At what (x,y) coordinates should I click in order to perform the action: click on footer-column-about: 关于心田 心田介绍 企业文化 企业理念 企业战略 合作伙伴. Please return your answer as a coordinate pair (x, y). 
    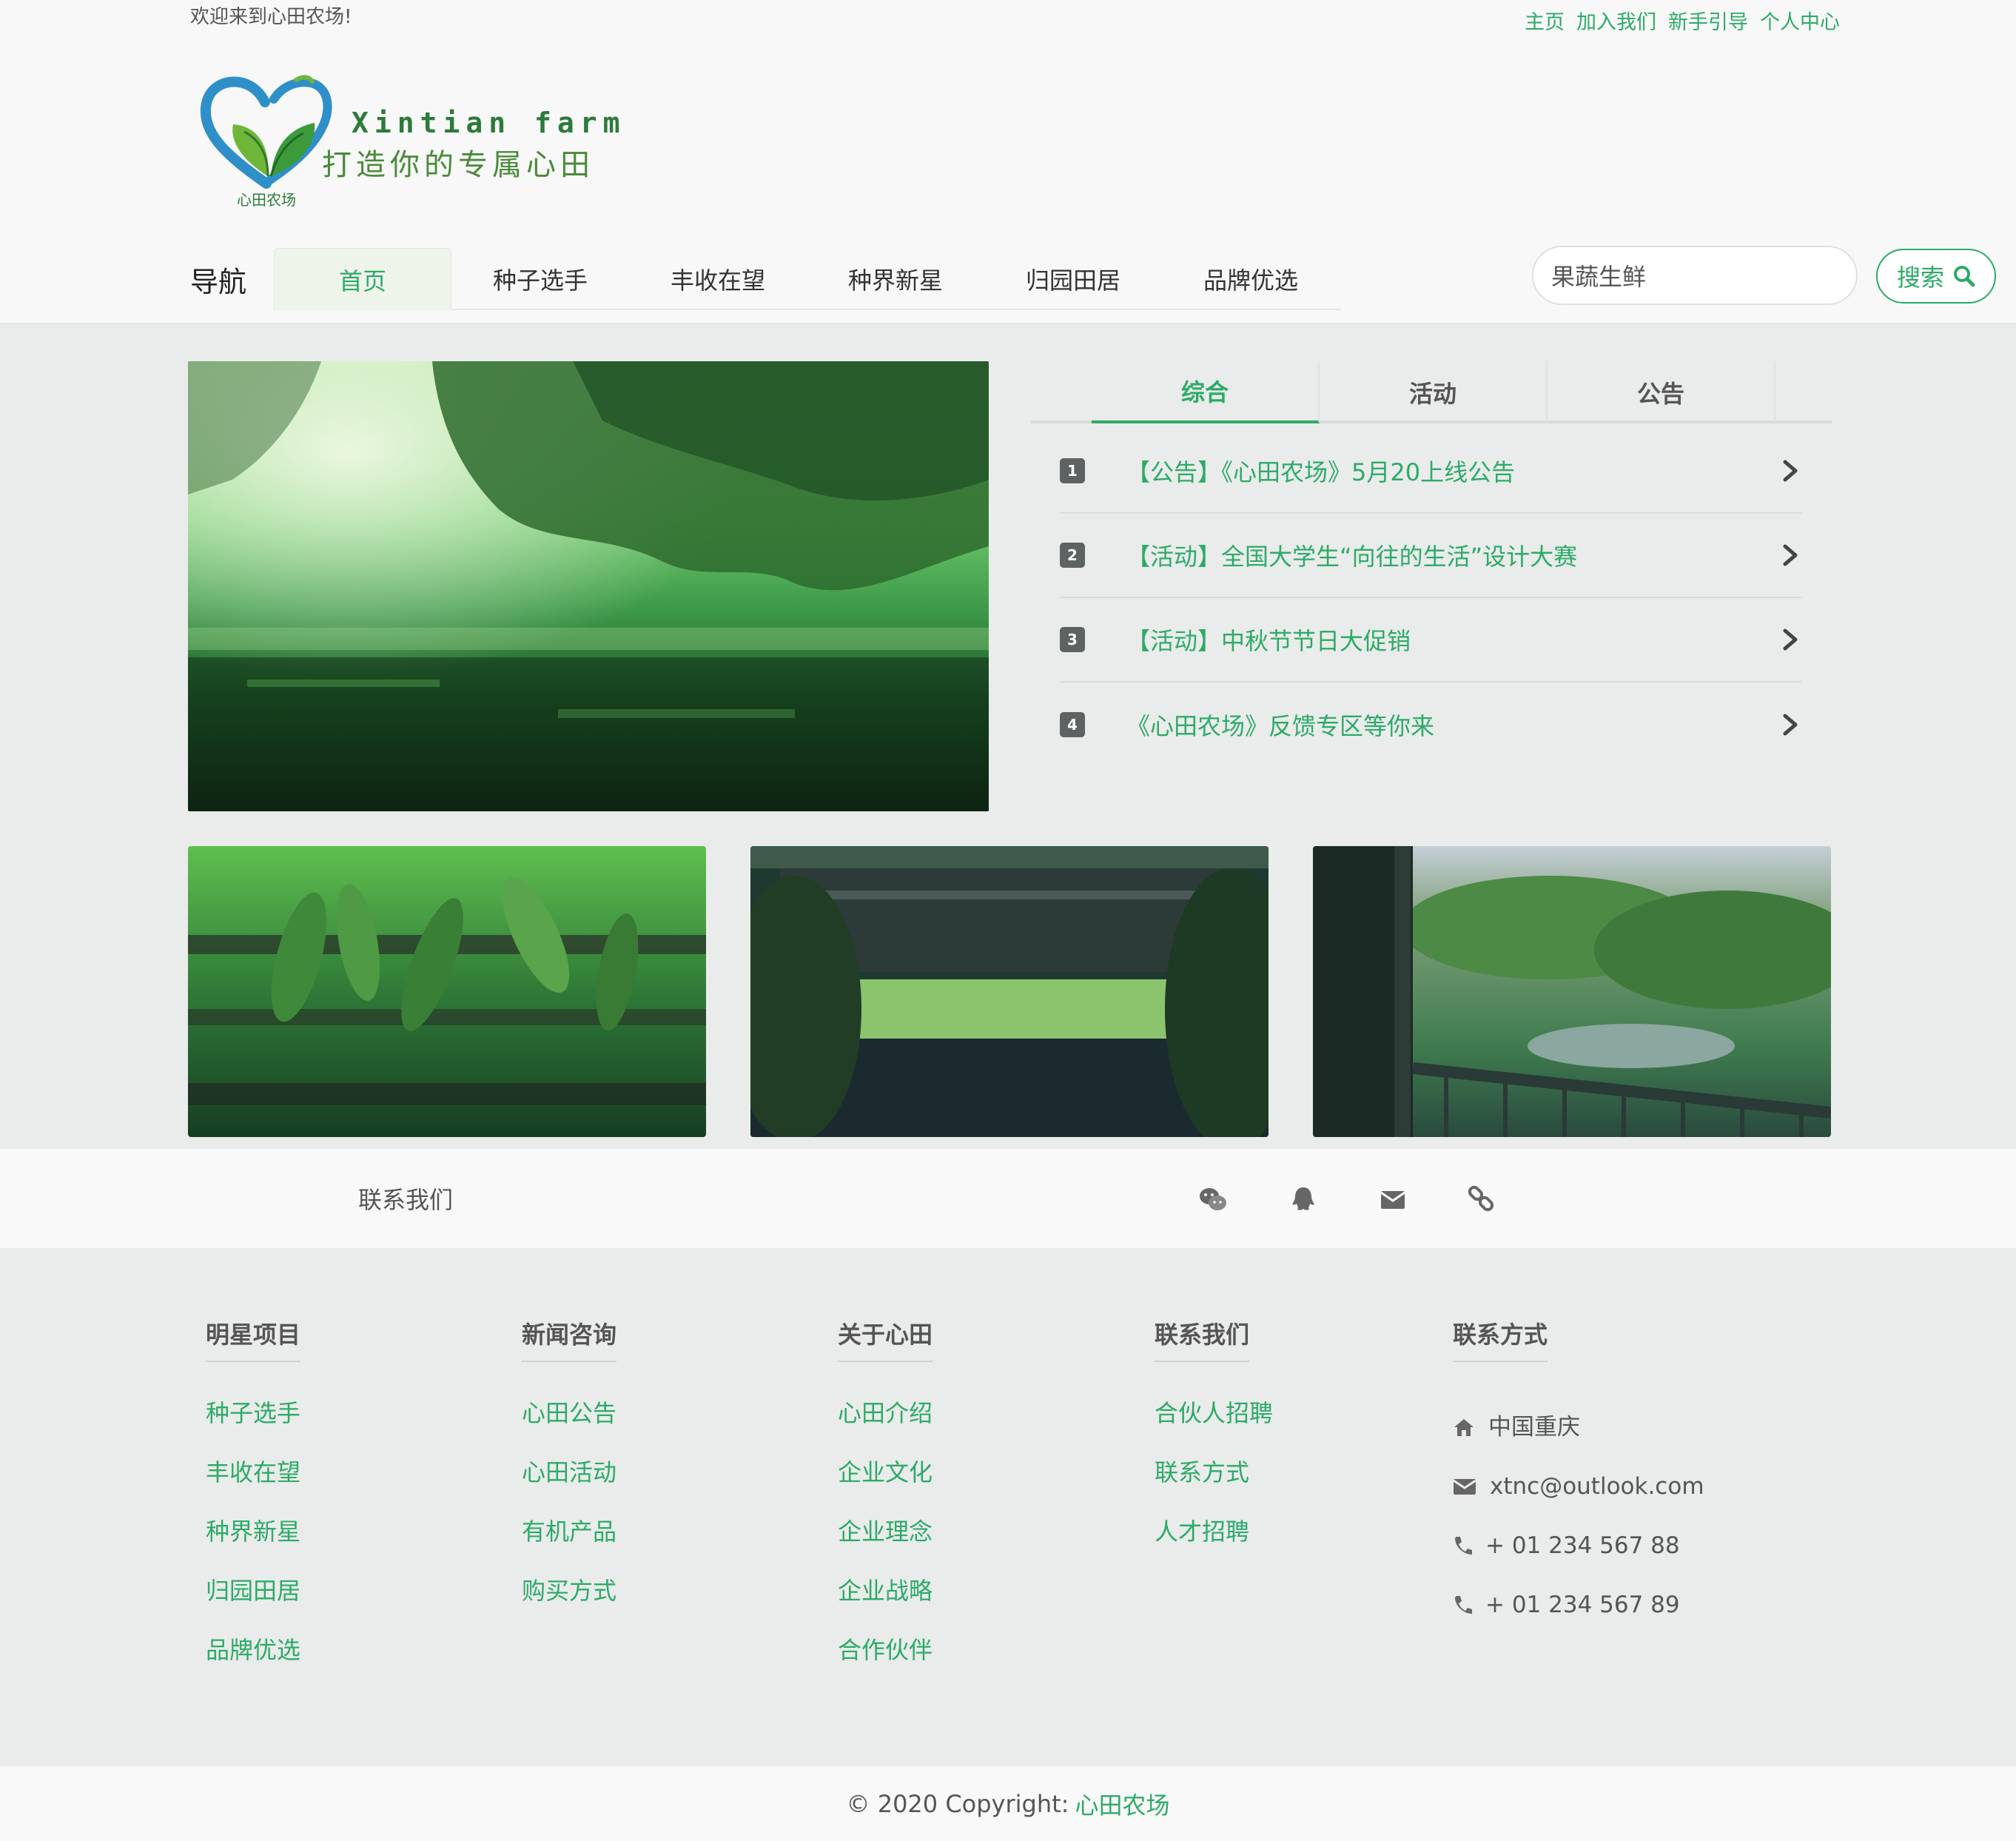
    Looking at the image, I should click on (885, 1505).